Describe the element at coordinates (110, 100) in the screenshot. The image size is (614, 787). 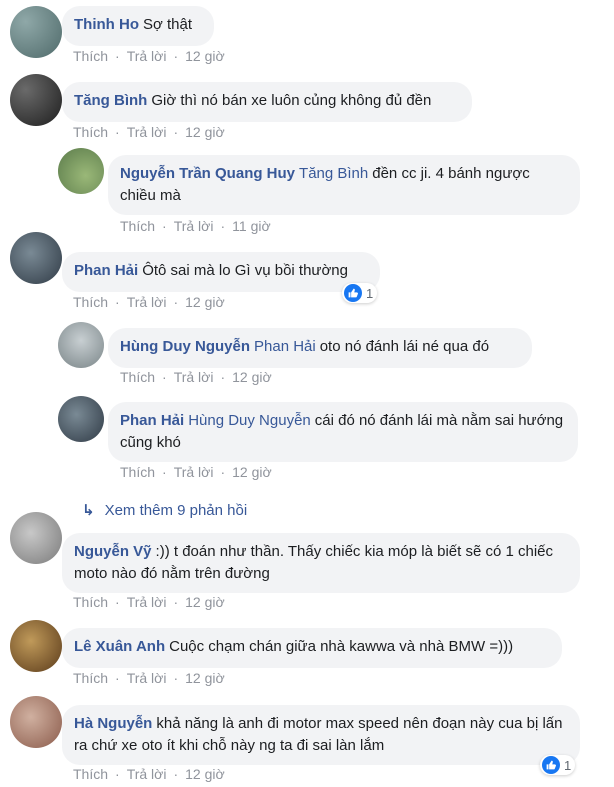
I see `comment-author: Tăng Bình` at that location.